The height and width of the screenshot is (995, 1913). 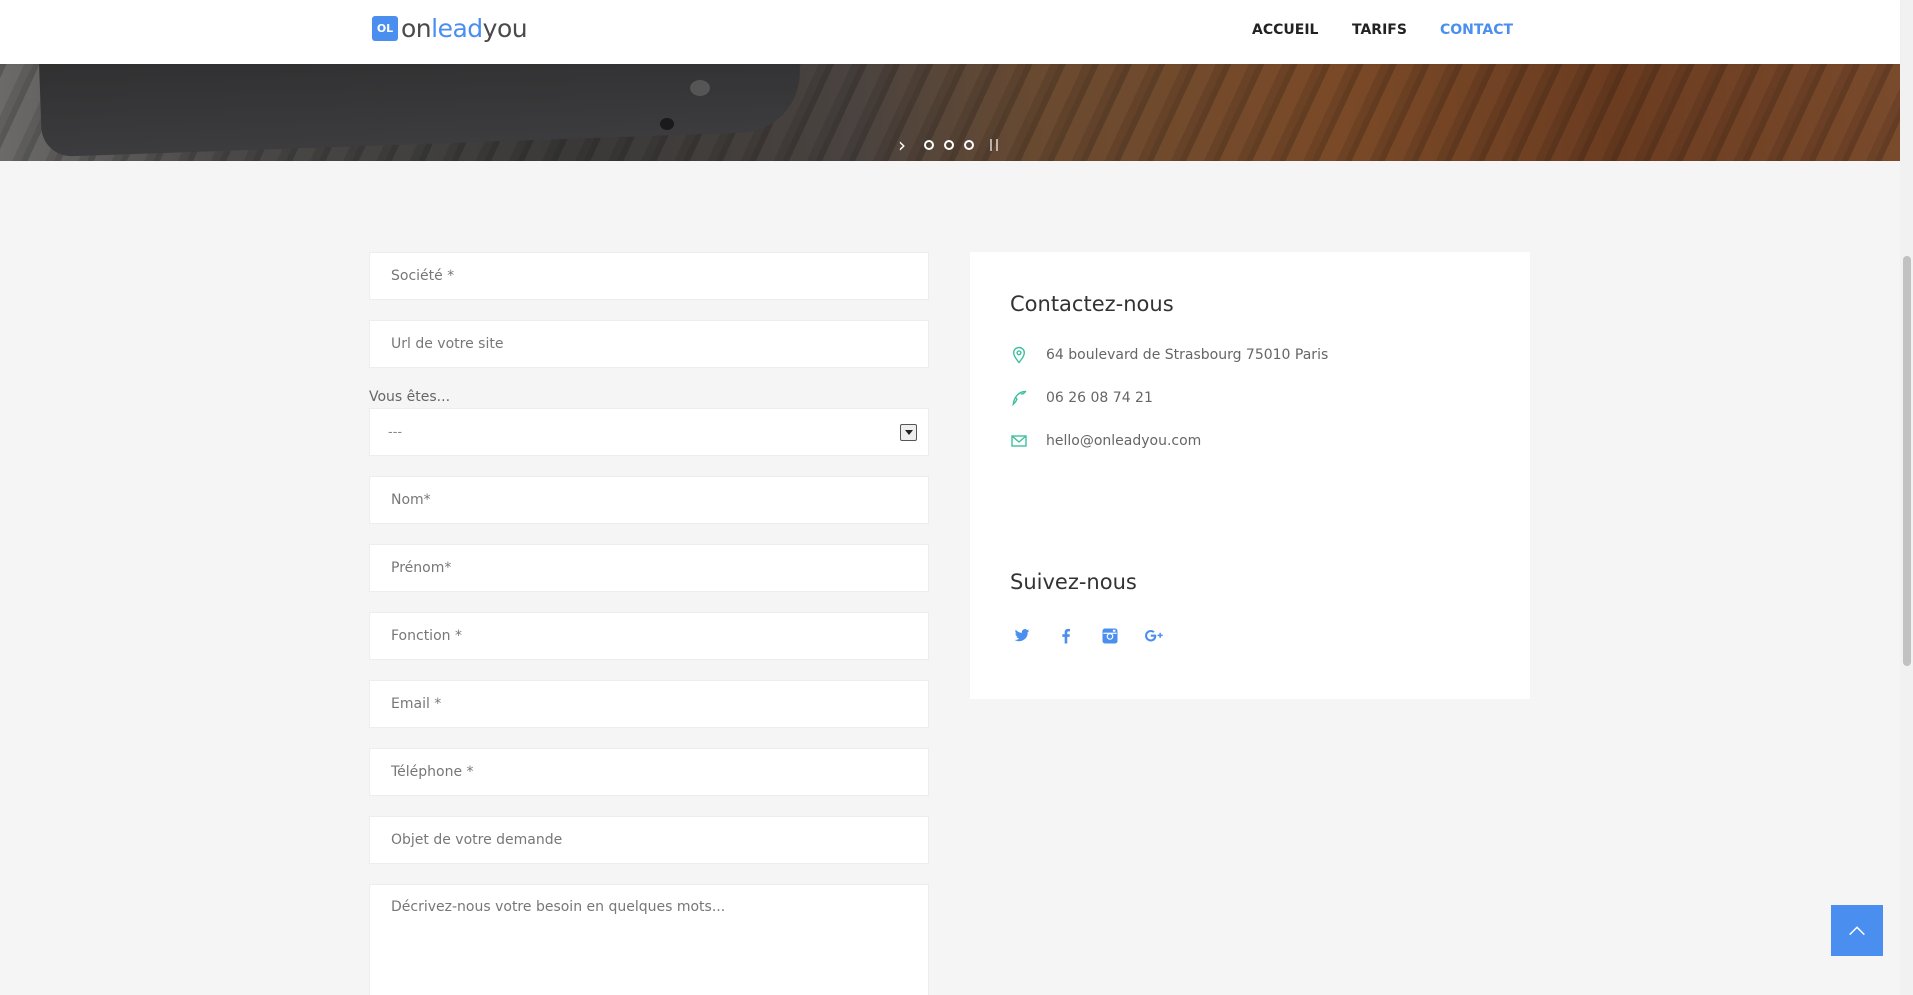 I want to click on prenom-field: Prénom*, so click(x=649, y=568).